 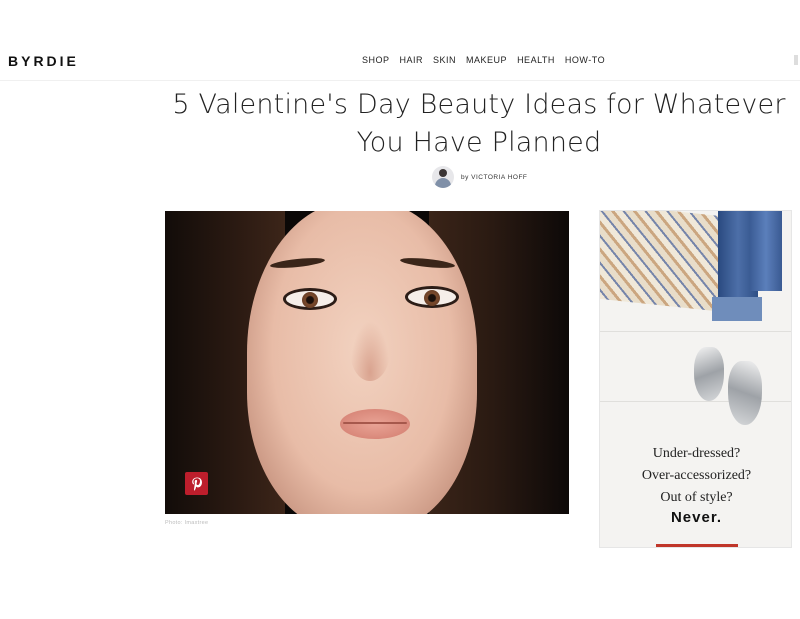 I want to click on ad-line-2: Over-accessorized?, so click(x=696, y=475).